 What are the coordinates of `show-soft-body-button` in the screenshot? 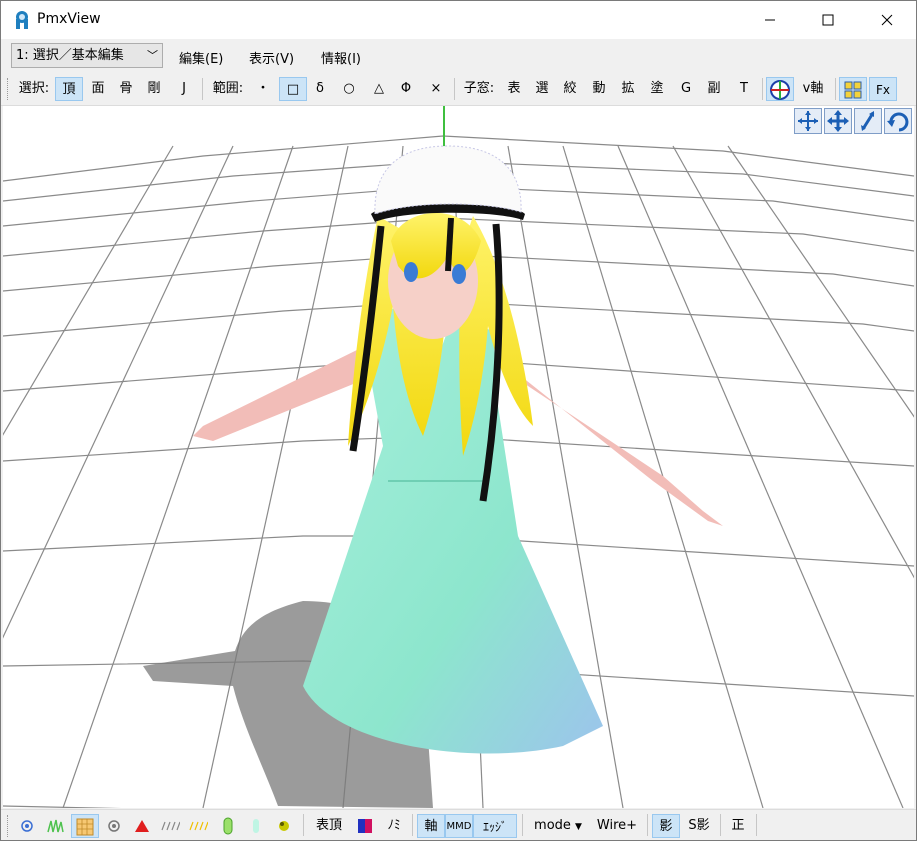 It's located at (284, 826).